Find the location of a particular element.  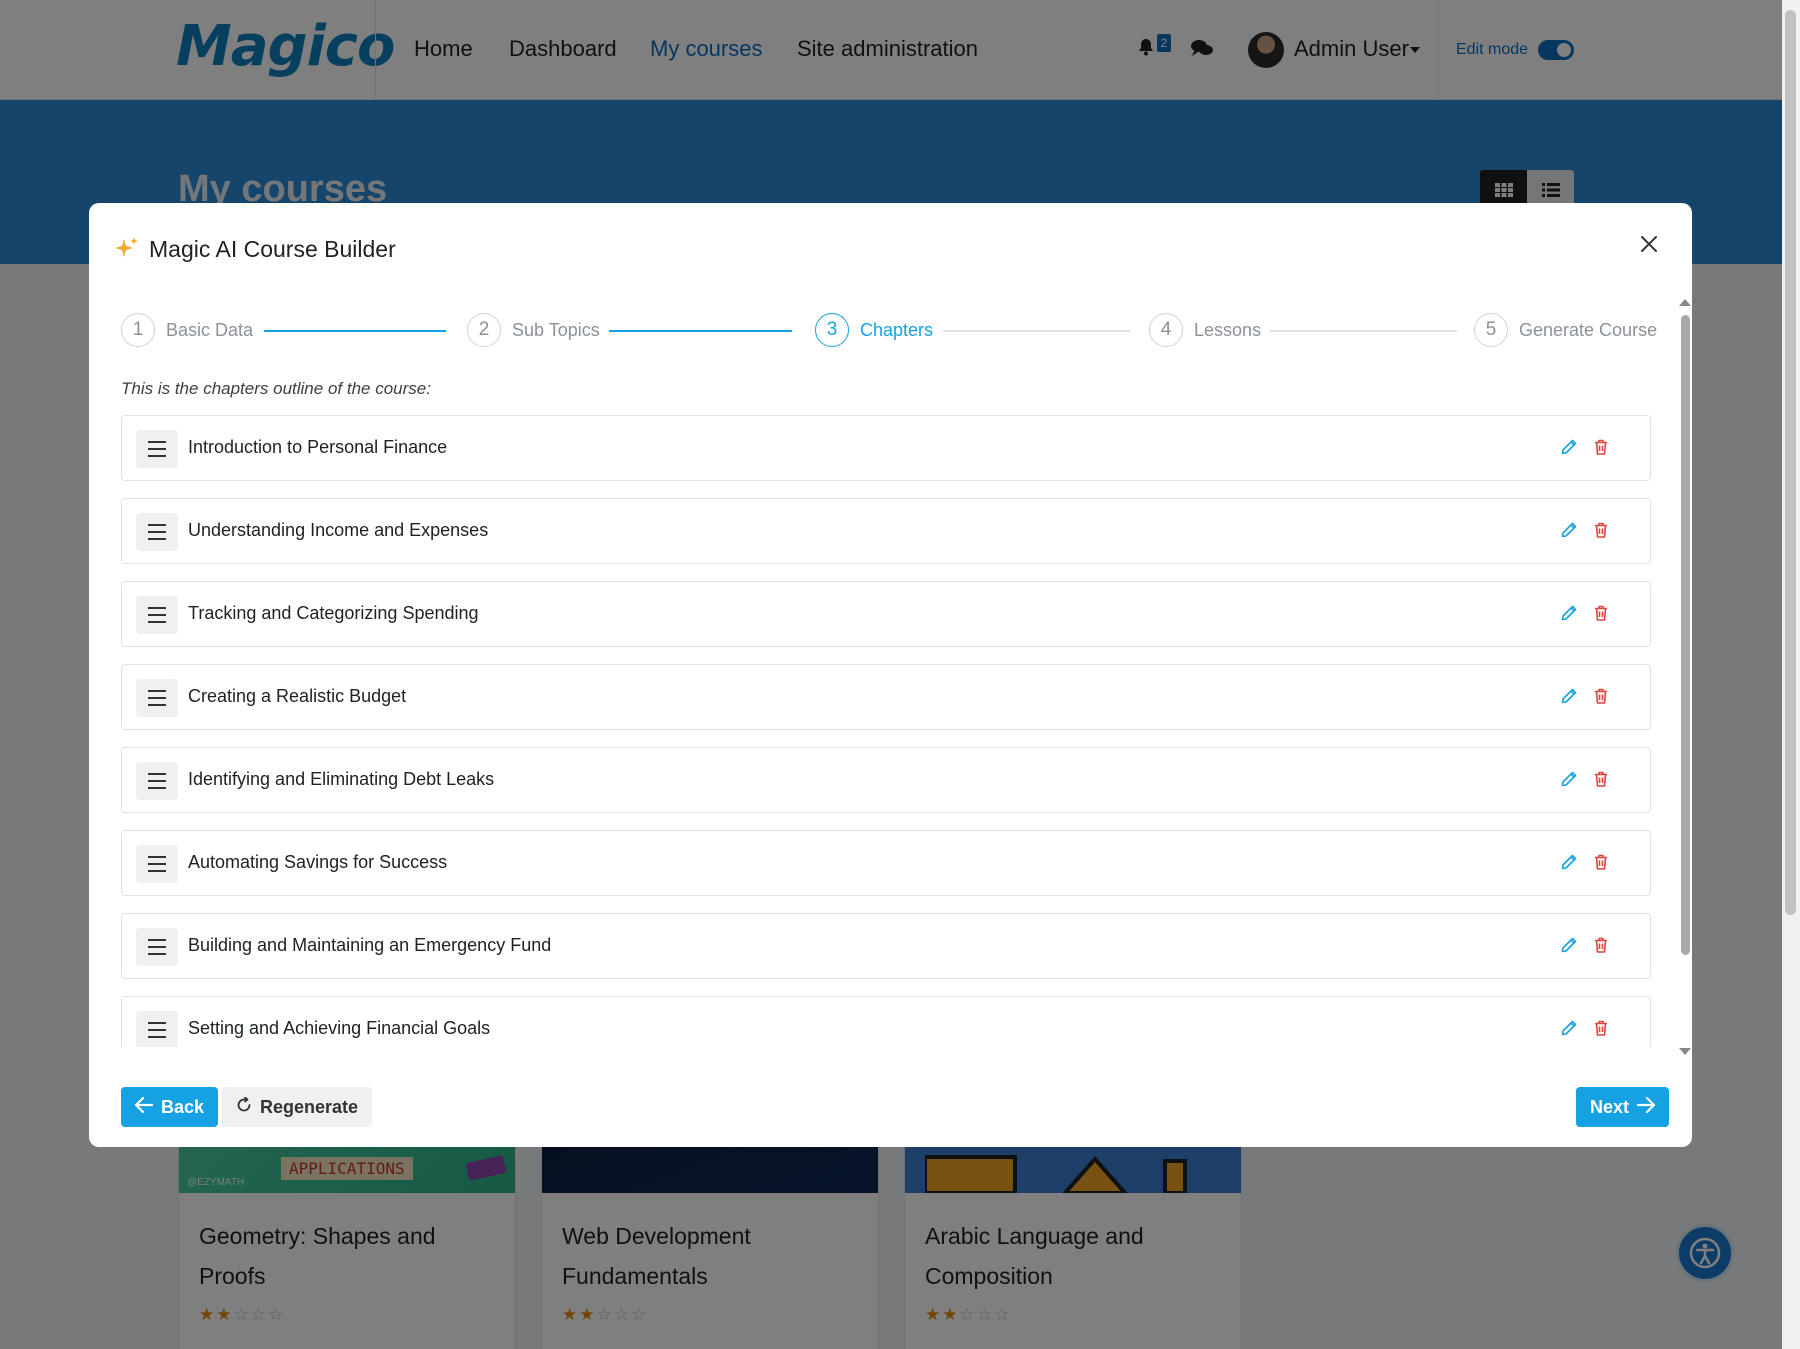

chapter-item: Tracking and Categorizing Spending is located at coordinates (886, 614).